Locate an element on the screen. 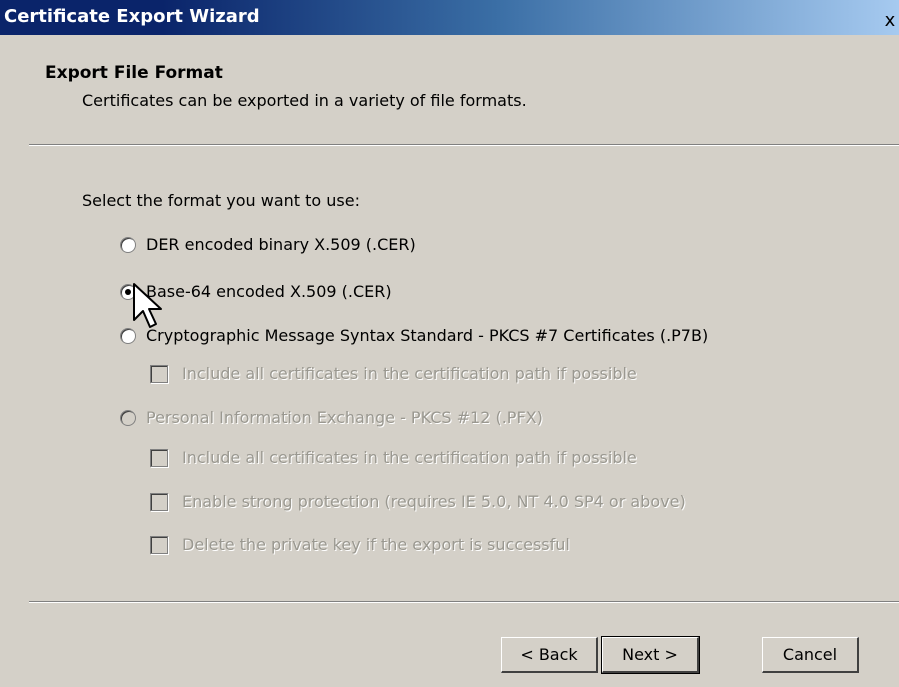  next-button: Next > is located at coordinates (650, 655).